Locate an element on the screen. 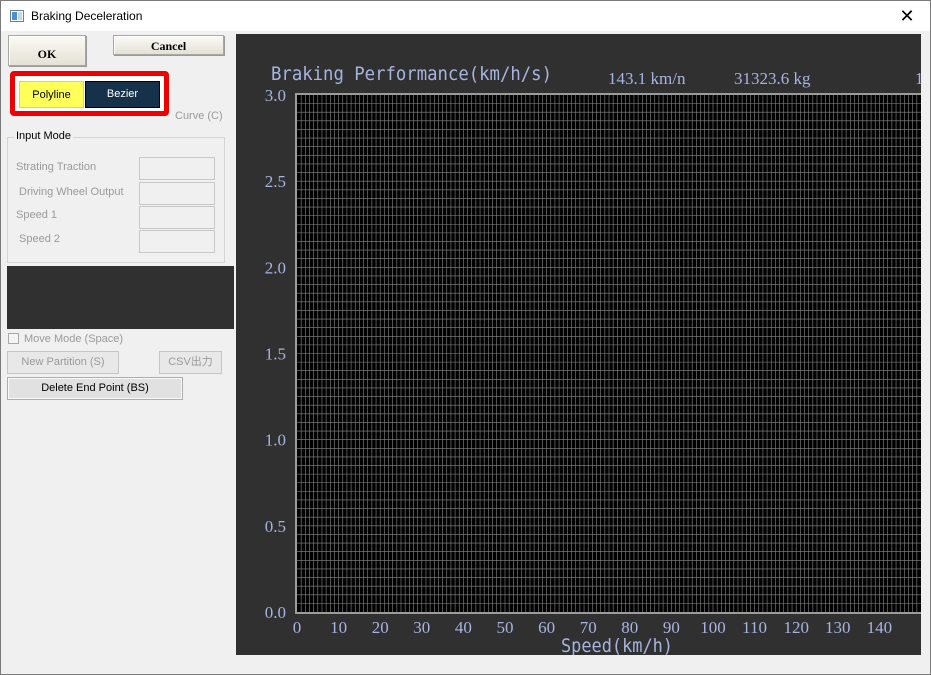 The height and width of the screenshot is (675, 931). ok-button: OK is located at coordinates (47, 50).